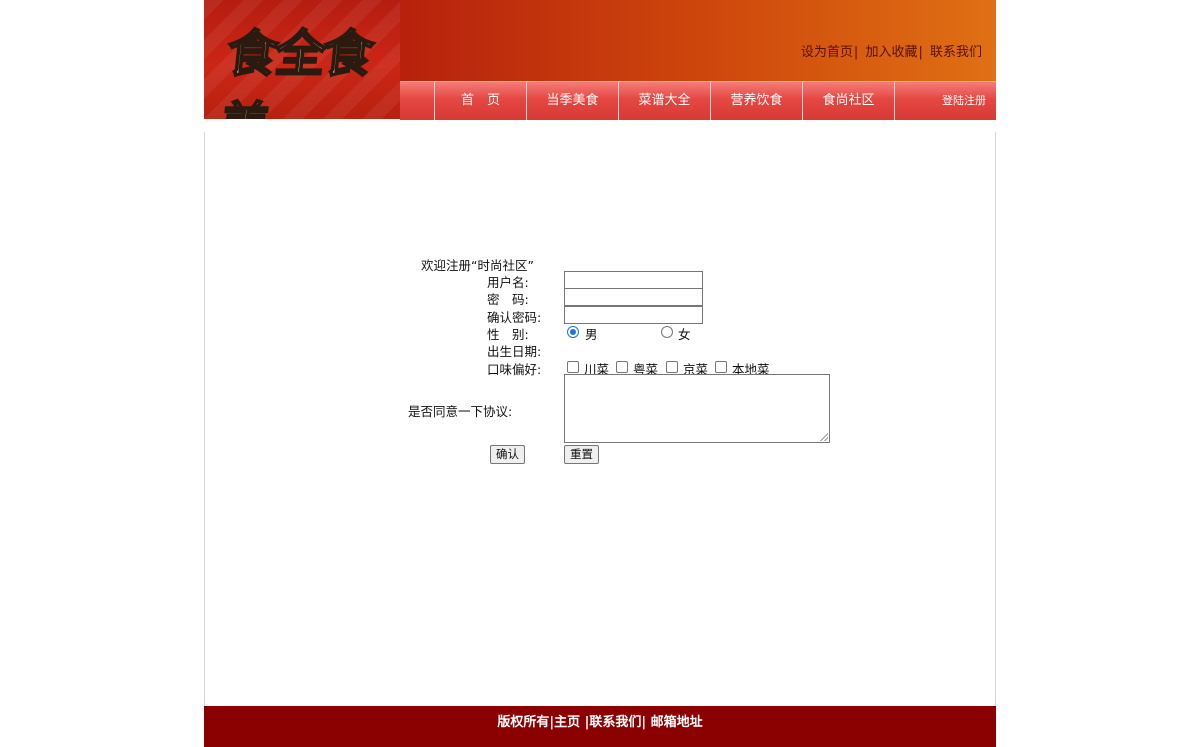  Describe the element at coordinates (964, 101) in the screenshot. I see `login-register-link: 登陆注册` at that location.